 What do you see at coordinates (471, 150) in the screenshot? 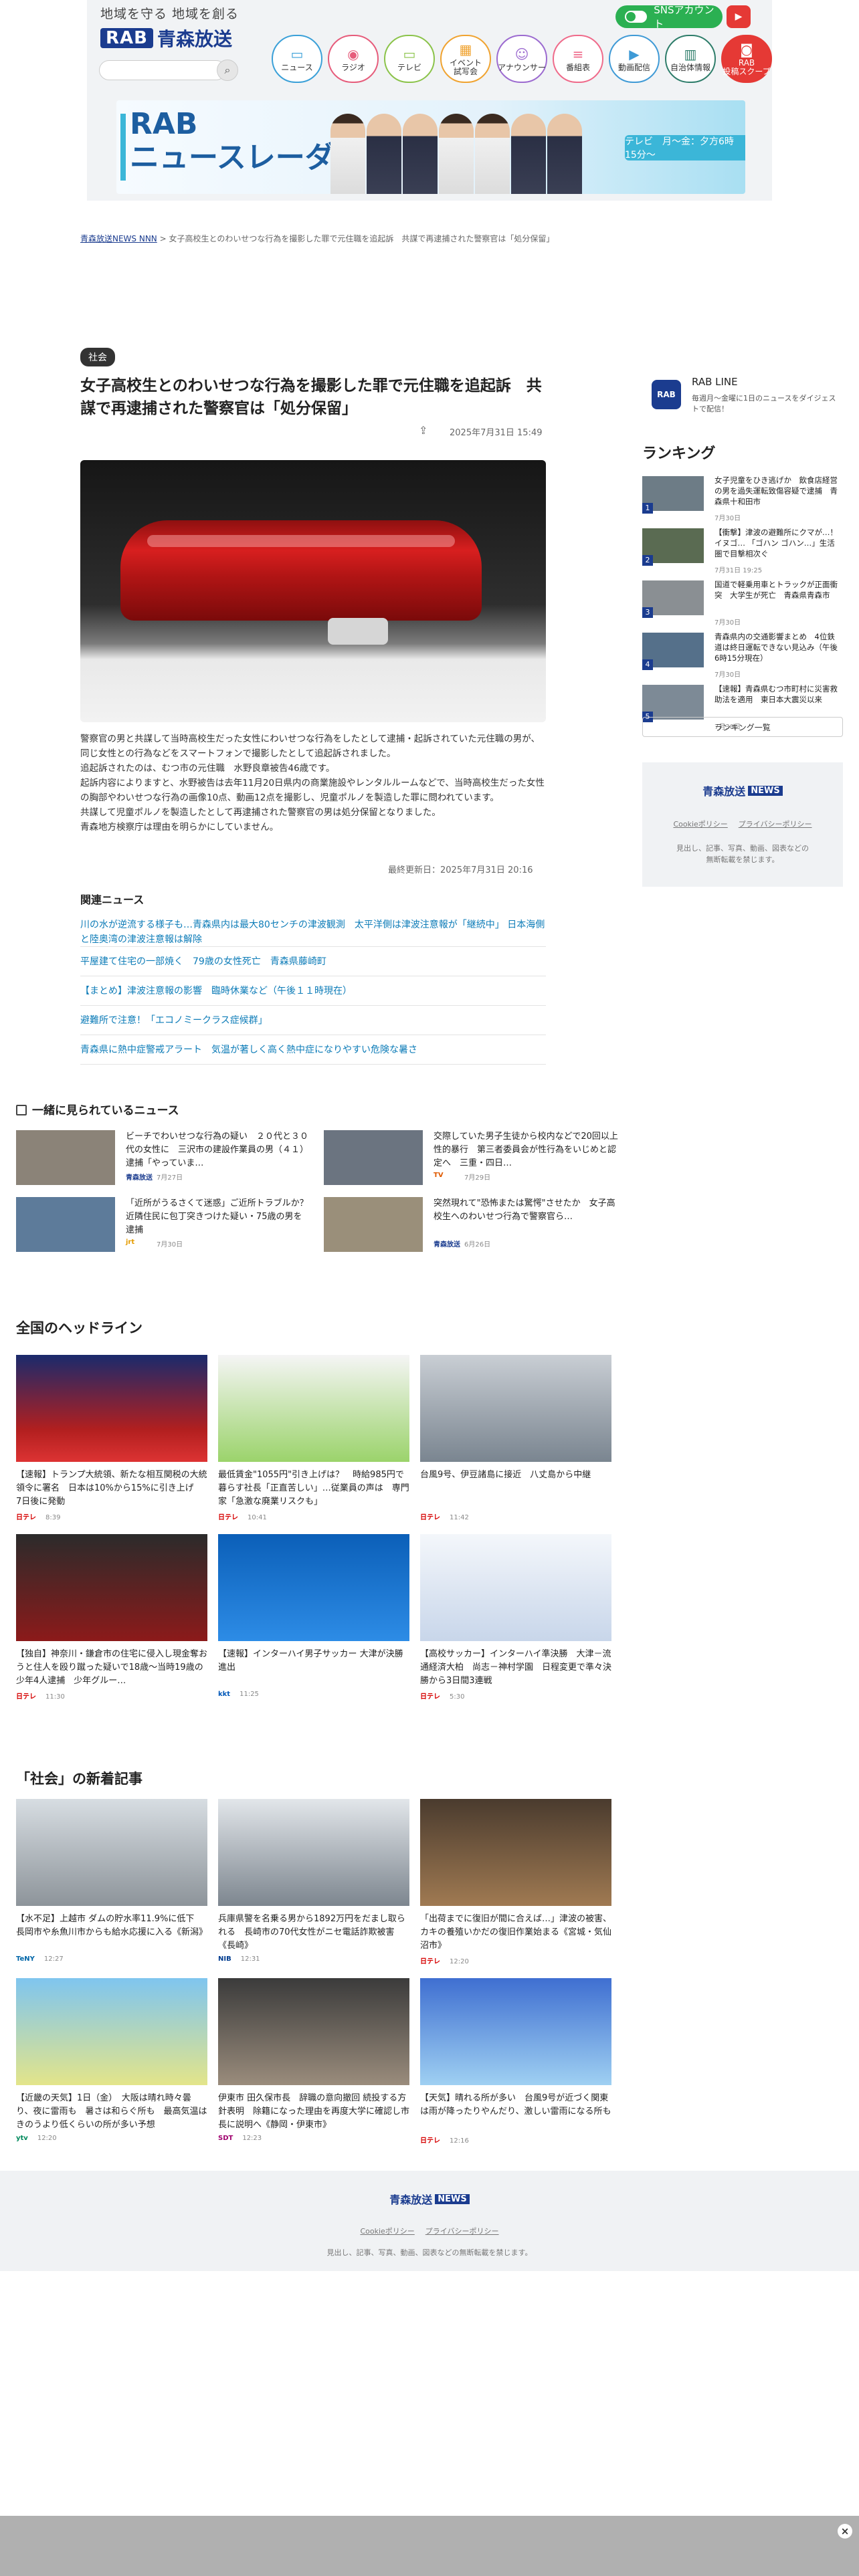
I see `anchors-photo` at bounding box center [471, 150].